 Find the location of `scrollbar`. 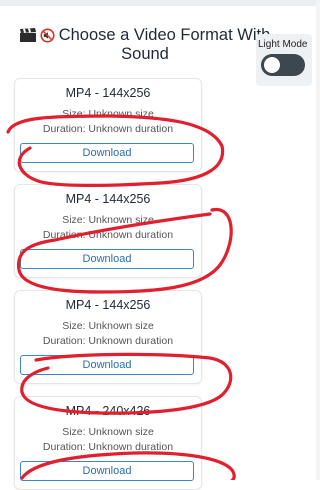

scrollbar is located at coordinates (318, 240).